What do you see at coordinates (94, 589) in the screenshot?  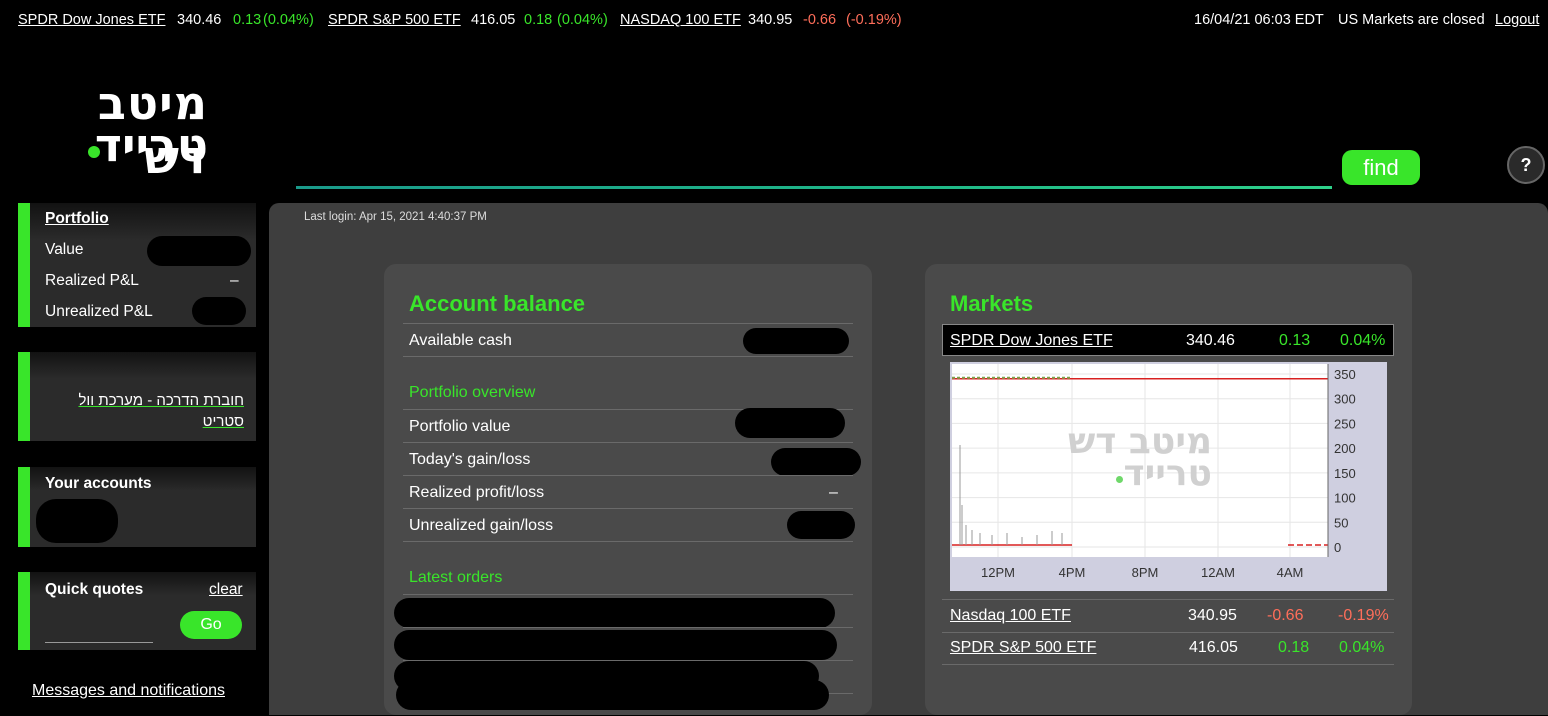 I see `quick-quotes-title: Quick quotes` at bounding box center [94, 589].